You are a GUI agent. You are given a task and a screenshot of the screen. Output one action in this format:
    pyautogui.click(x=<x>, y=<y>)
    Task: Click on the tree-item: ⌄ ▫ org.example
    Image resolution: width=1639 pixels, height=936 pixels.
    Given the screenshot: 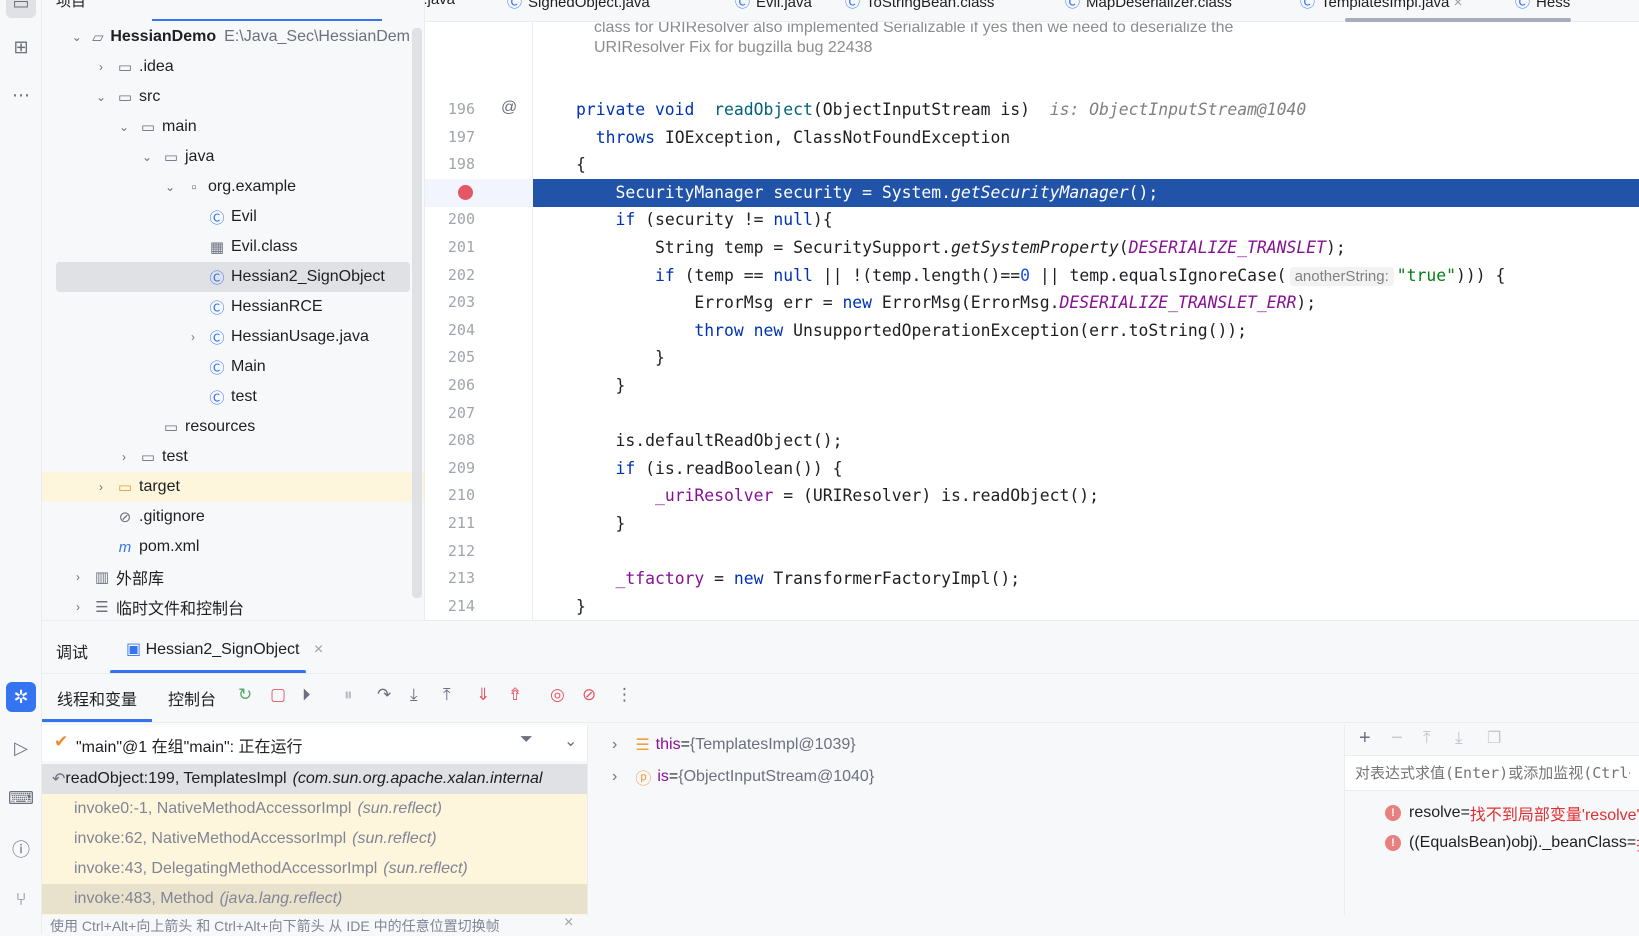 What is the action you would take?
    pyautogui.click(x=233, y=187)
    